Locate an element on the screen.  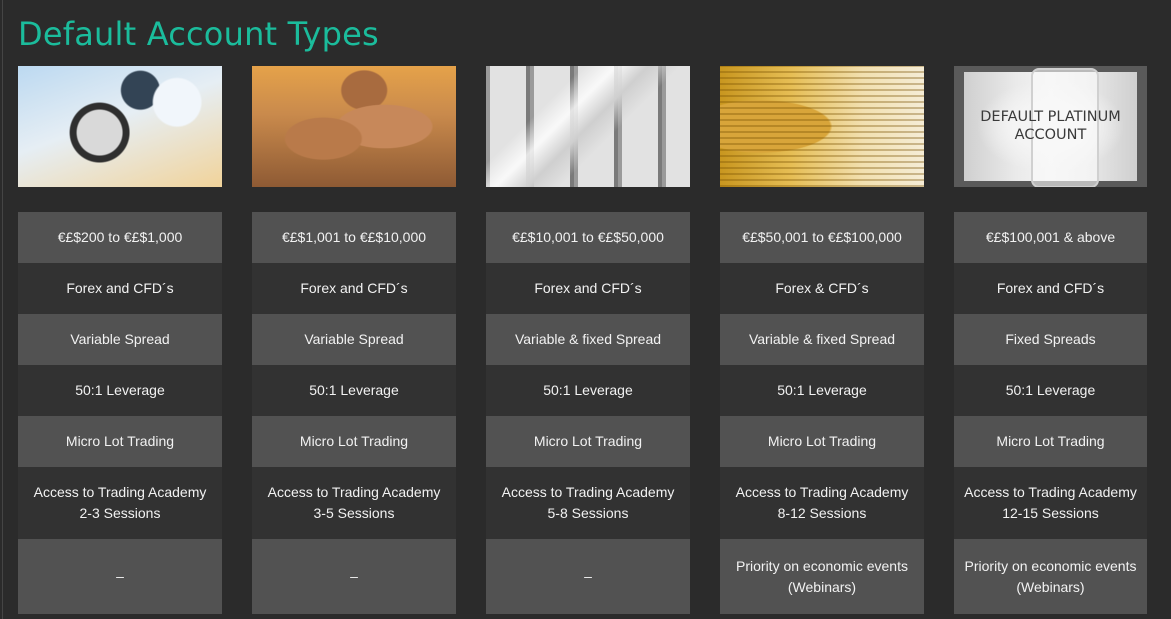
spread-type: Fixed Spreads is located at coordinates (1050, 339).